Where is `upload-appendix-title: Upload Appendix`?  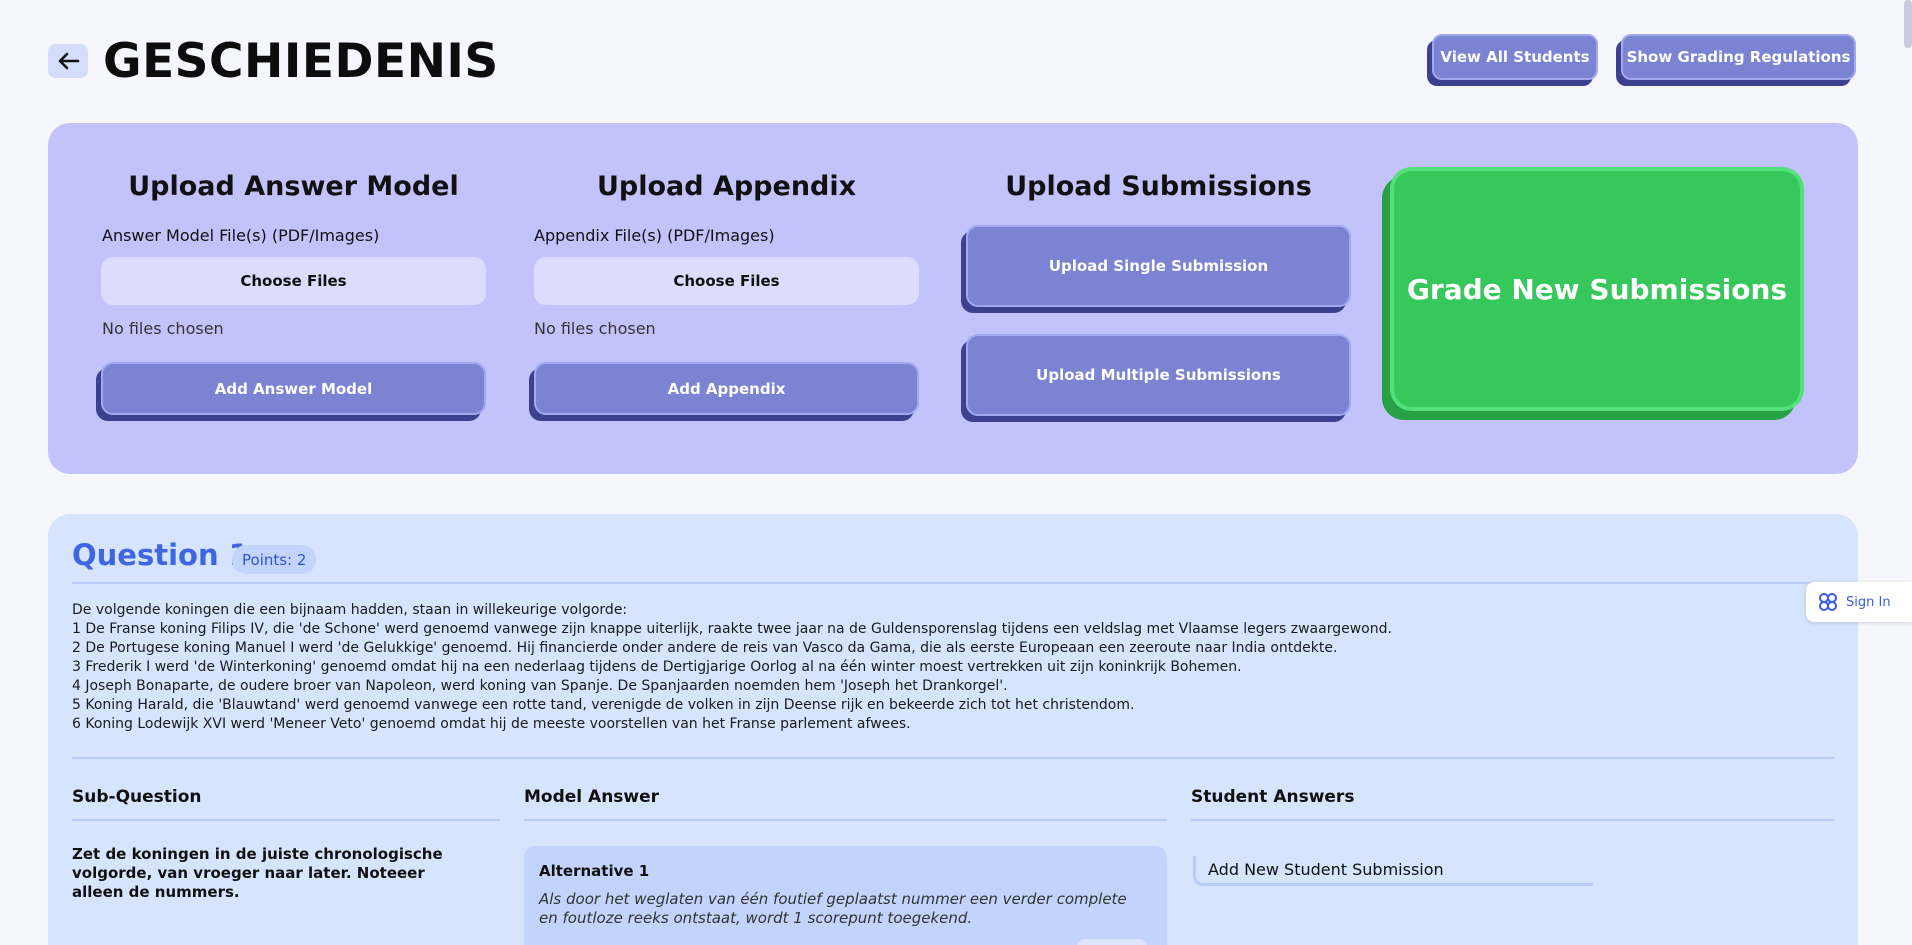 upload-appendix-title: Upload Appendix is located at coordinates (726, 186).